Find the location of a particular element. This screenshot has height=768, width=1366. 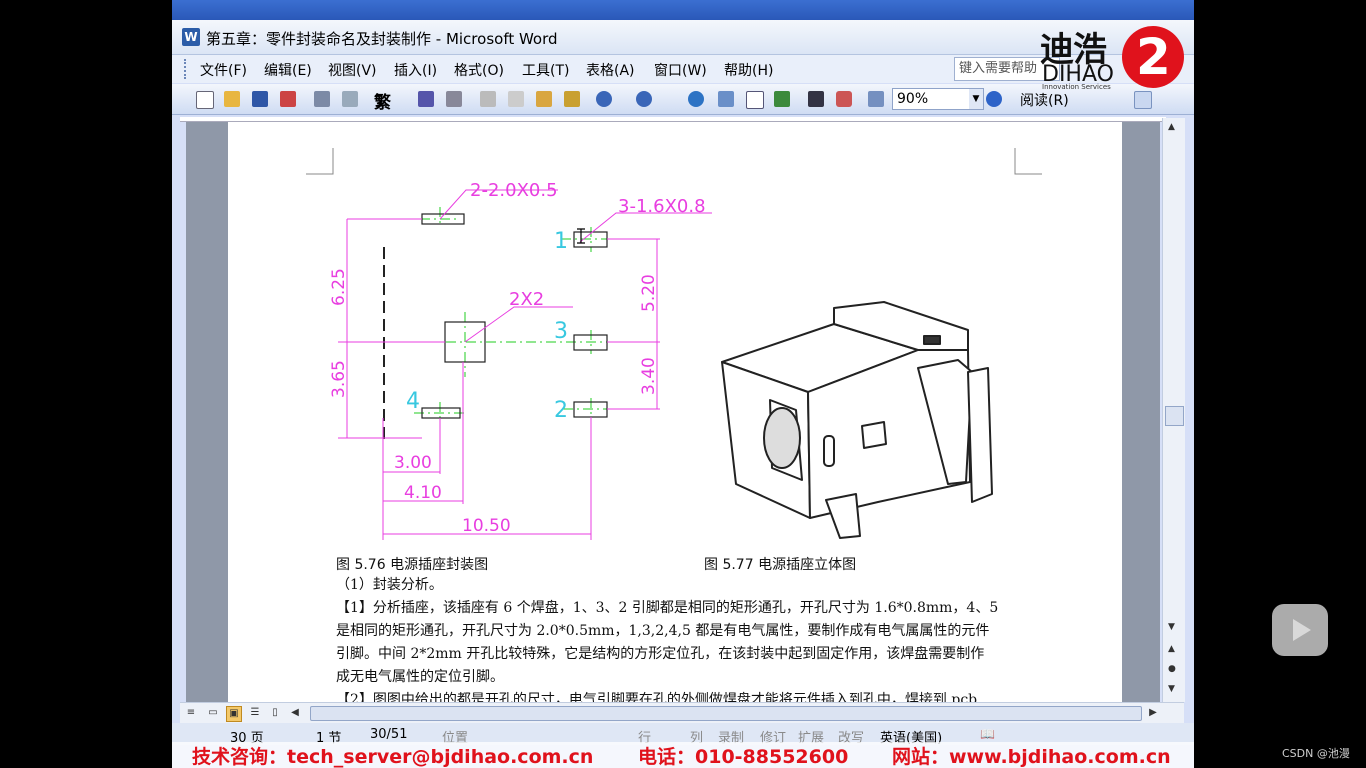

jack-bottom-pin is located at coordinates (843, 516).